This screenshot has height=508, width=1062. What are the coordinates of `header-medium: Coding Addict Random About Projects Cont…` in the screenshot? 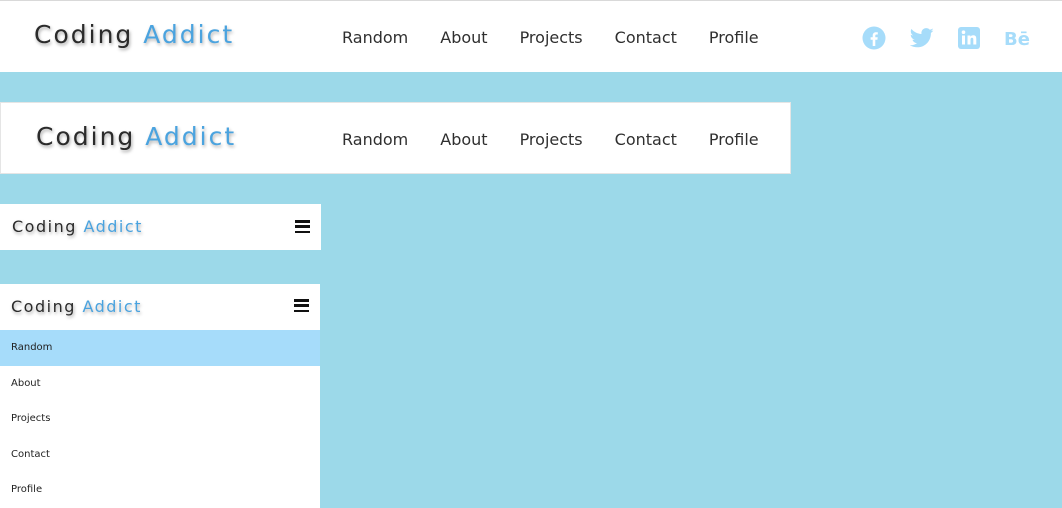 It's located at (395, 138).